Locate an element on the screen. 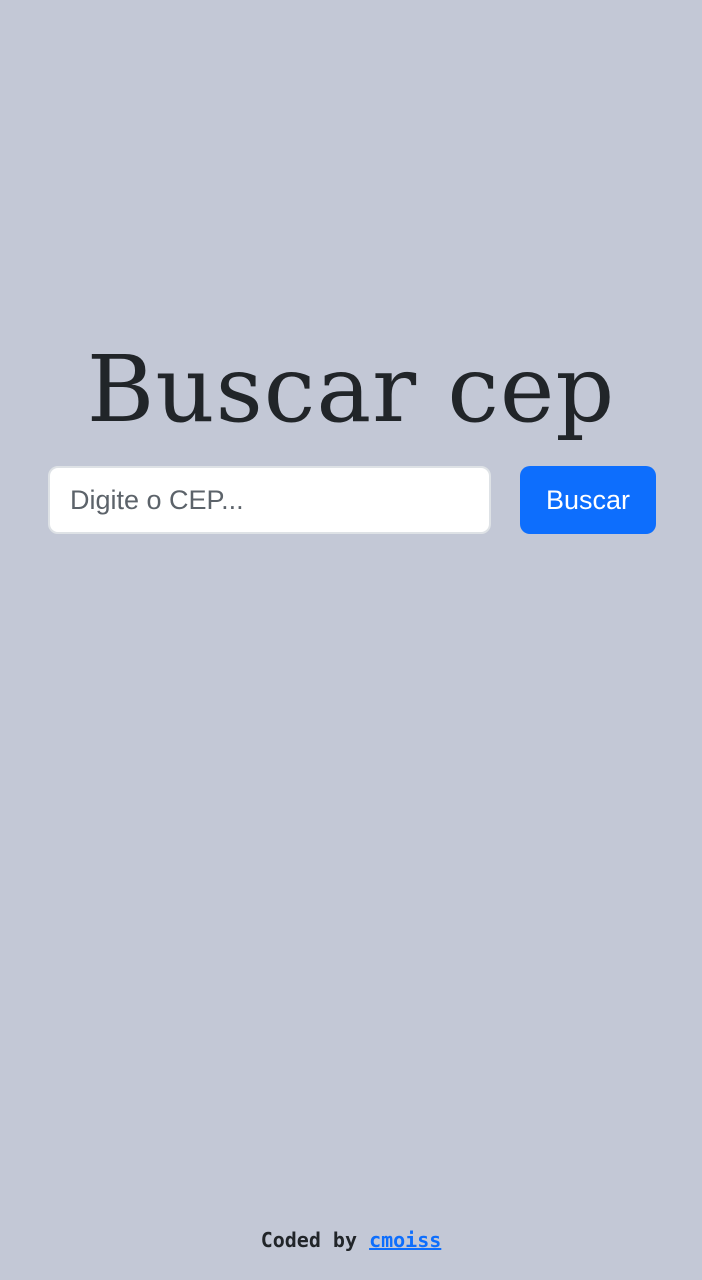 The image size is (702, 1280). footer: Coded by cmoiss is located at coordinates (351, 1240).